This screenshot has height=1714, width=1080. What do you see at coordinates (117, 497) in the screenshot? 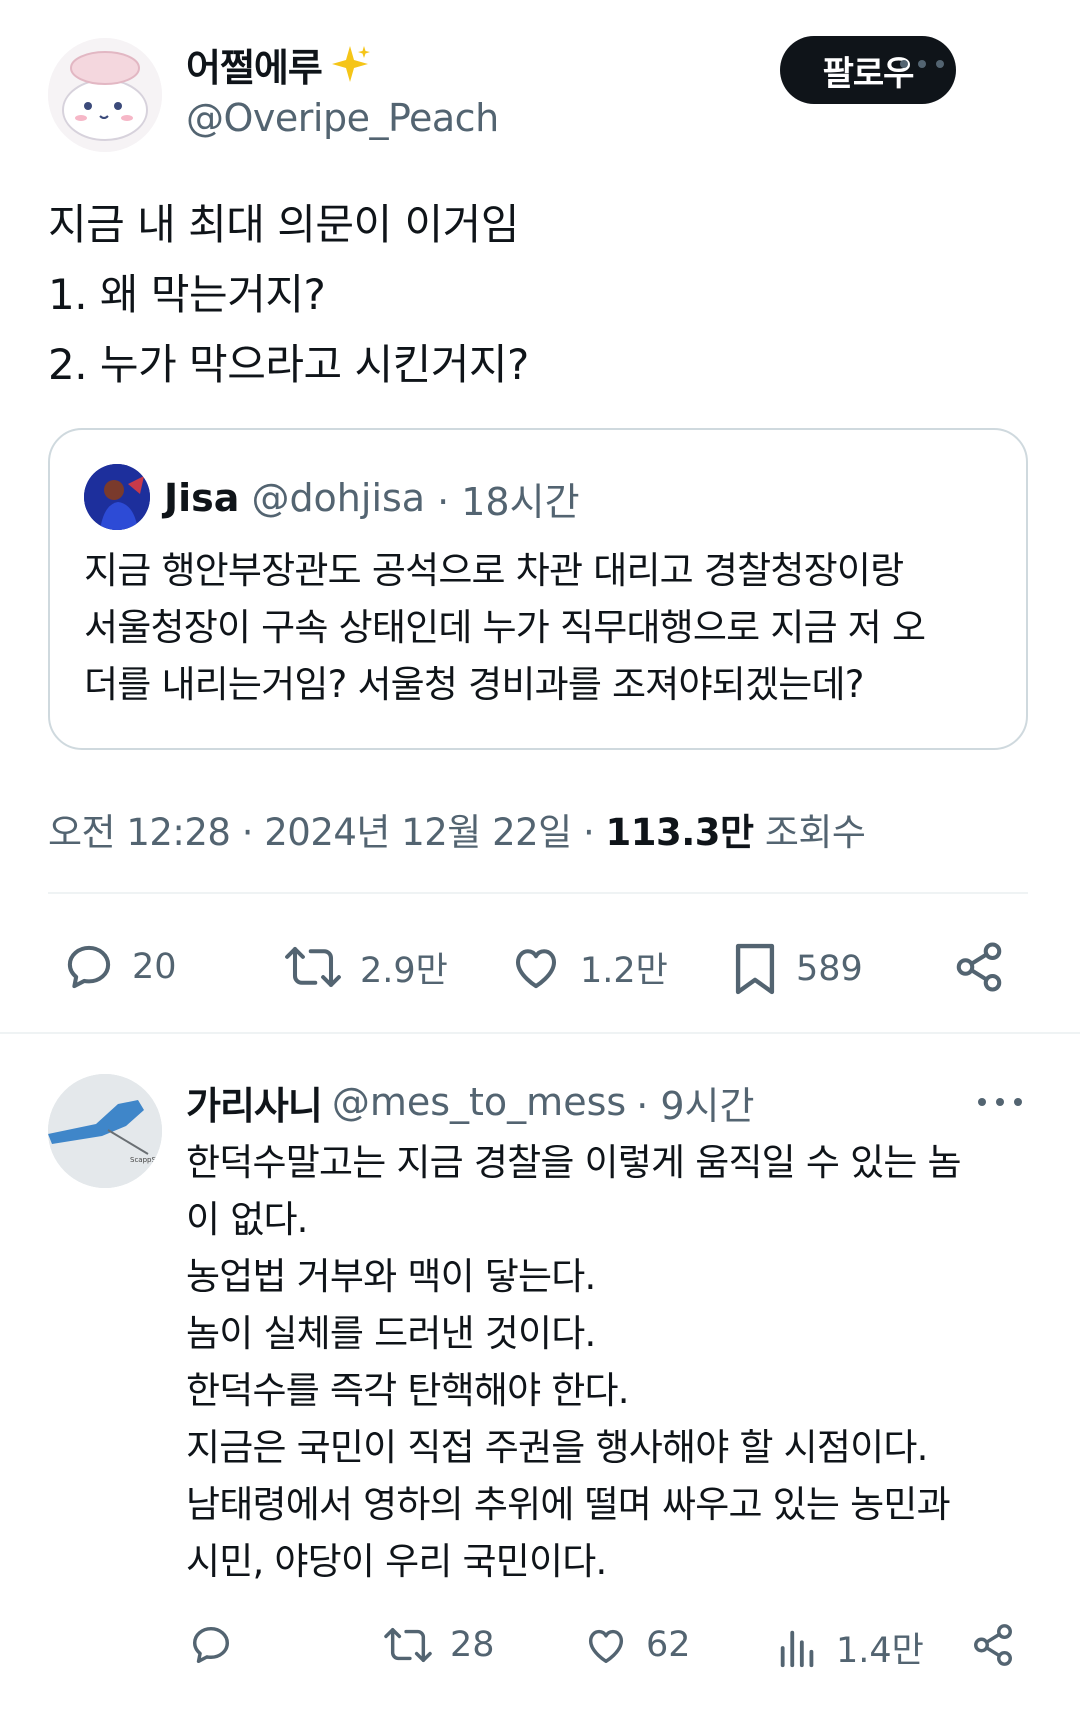
I see `quoted-author-avatar` at bounding box center [117, 497].